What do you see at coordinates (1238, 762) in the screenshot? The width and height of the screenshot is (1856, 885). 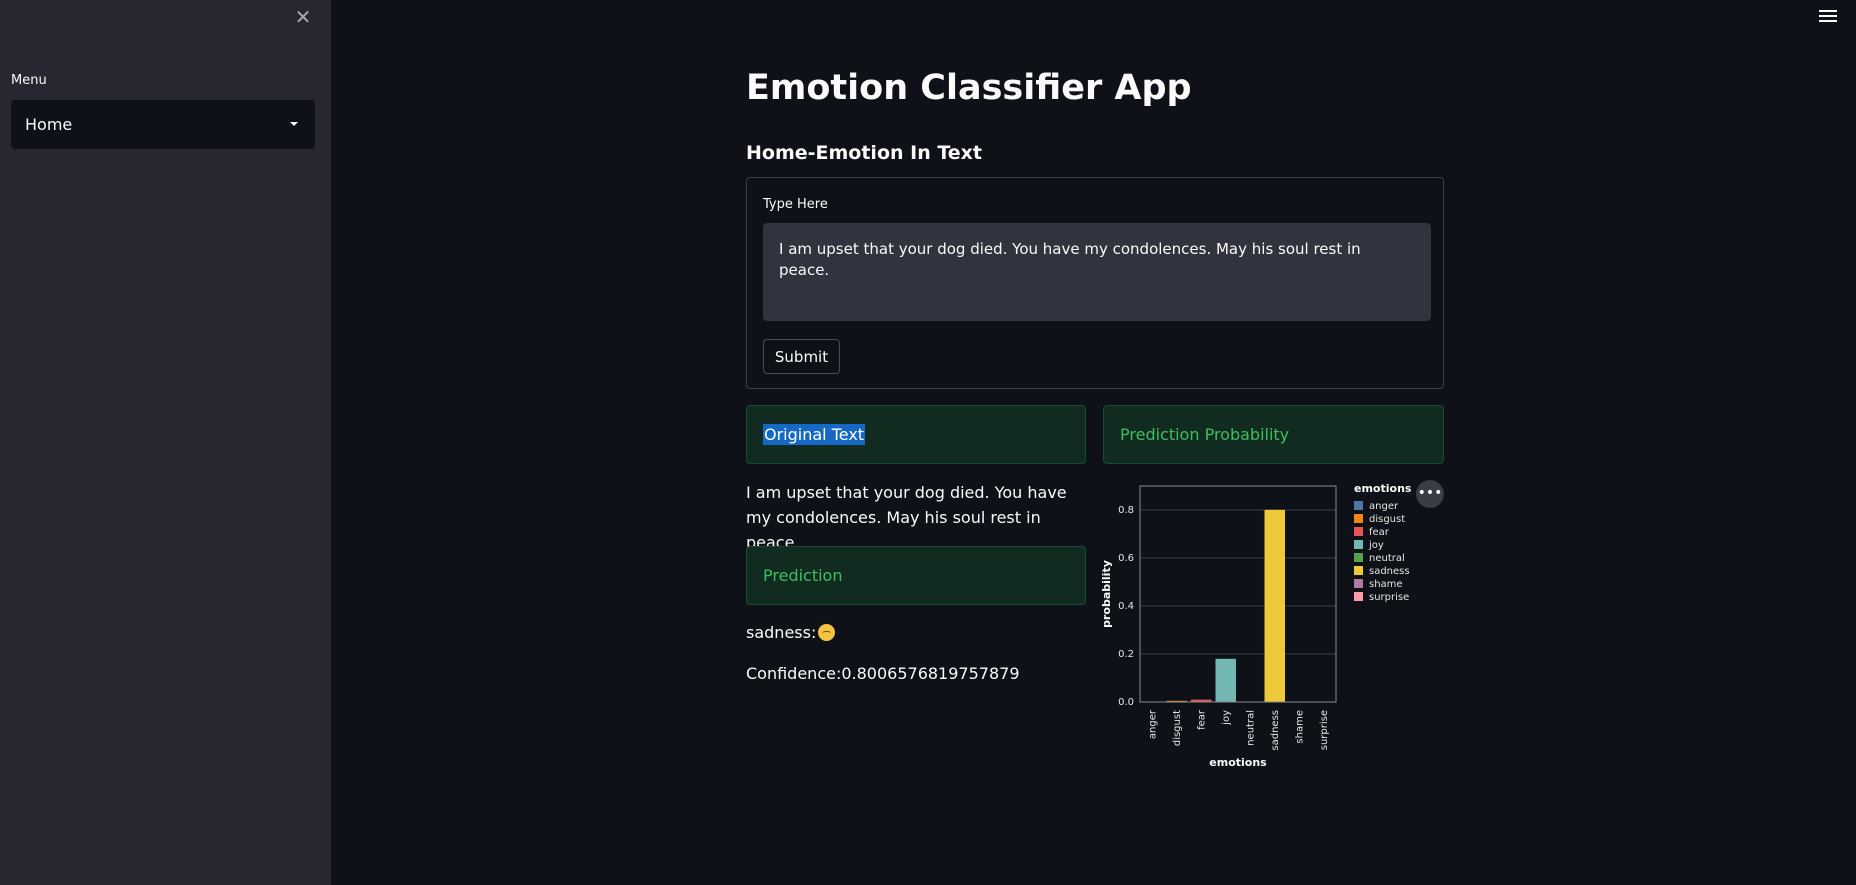 I see `x-axis-title: emotions` at bounding box center [1238, 762].